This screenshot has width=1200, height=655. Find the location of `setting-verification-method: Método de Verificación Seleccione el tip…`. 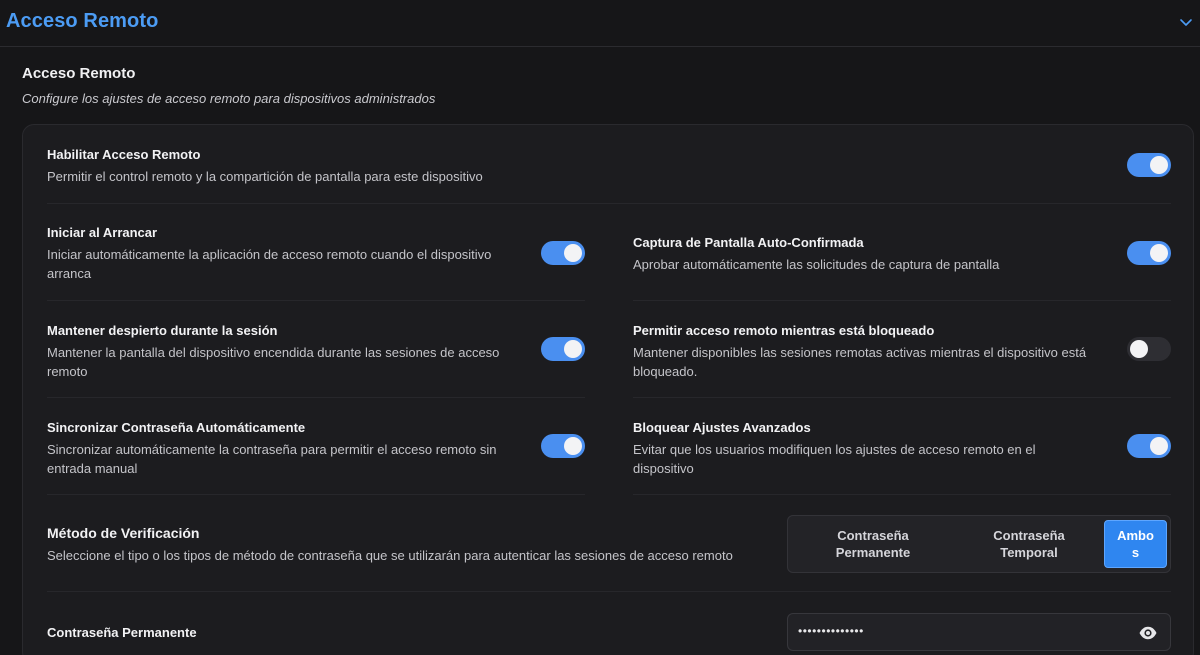

setting-verification-method: Método de Verificación Seleccione el tip… is located at coordinates (407, 545).